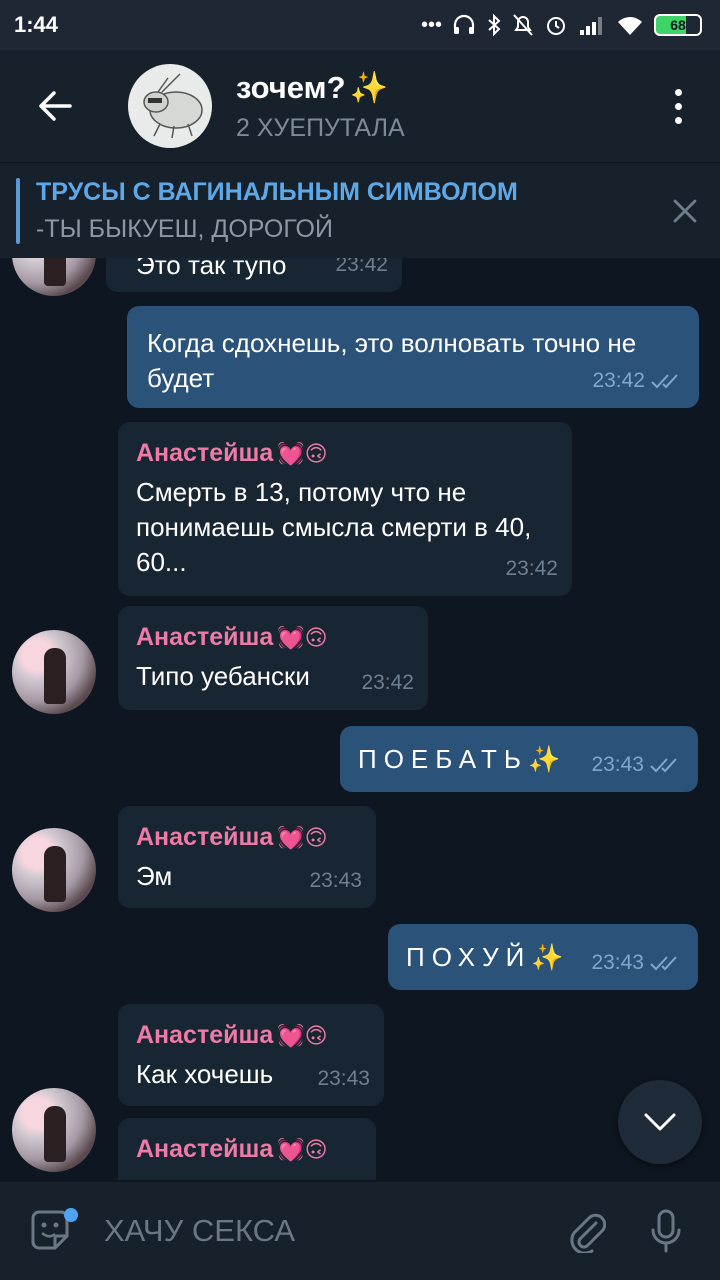  I want to click on pinned-close-button, so click(685, 211).